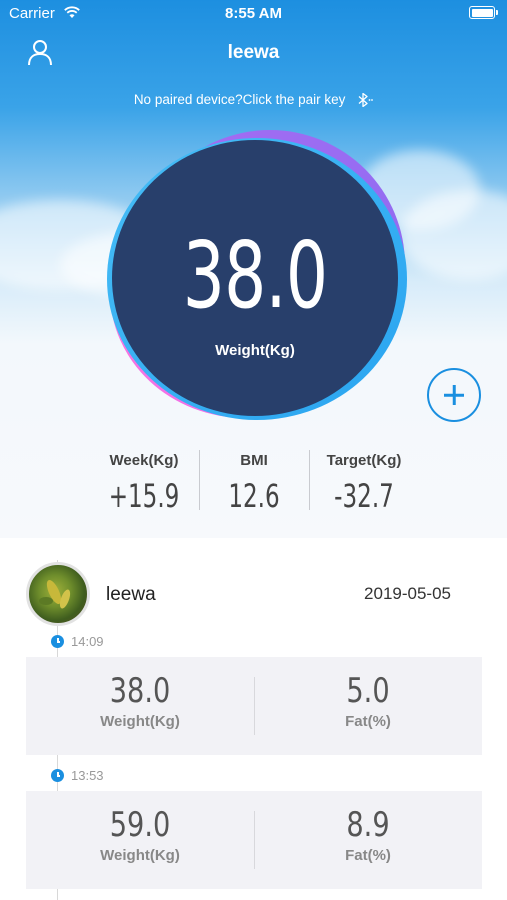  Describe the element at coordinates (239, 99) in the screenshot. I see `pair-prompt-text: No paired device?Click the pair key` at that location.